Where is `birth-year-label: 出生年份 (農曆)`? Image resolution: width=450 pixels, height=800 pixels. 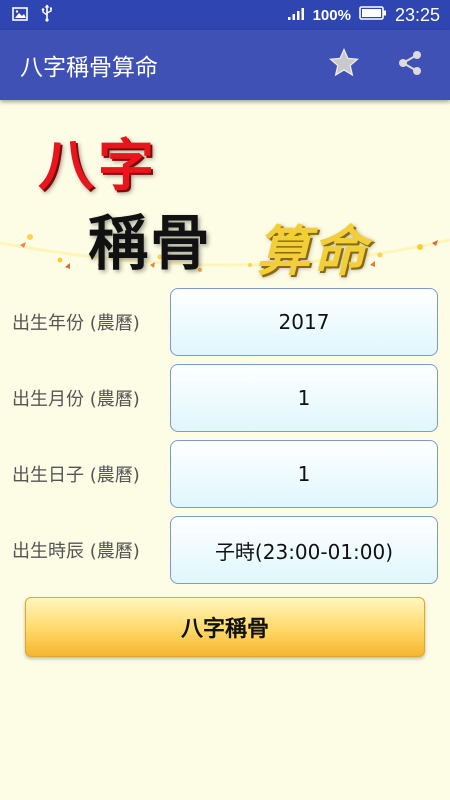 birth-year-label: 出生年份 (農曆) is located at coordinates (76, 323).